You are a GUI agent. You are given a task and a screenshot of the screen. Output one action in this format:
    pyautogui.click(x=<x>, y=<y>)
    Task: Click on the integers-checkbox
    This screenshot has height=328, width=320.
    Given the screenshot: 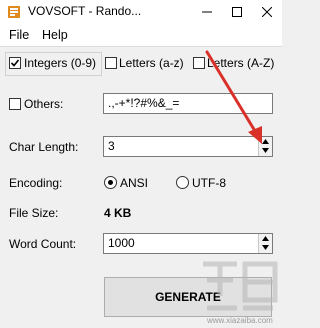 What is the action you would take?
    pyautogui.click(x=15, y=63)
    